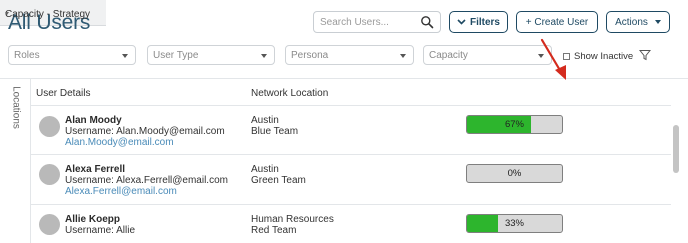  I want to click on column-header-network-location: Network Location, so click(289, 93).